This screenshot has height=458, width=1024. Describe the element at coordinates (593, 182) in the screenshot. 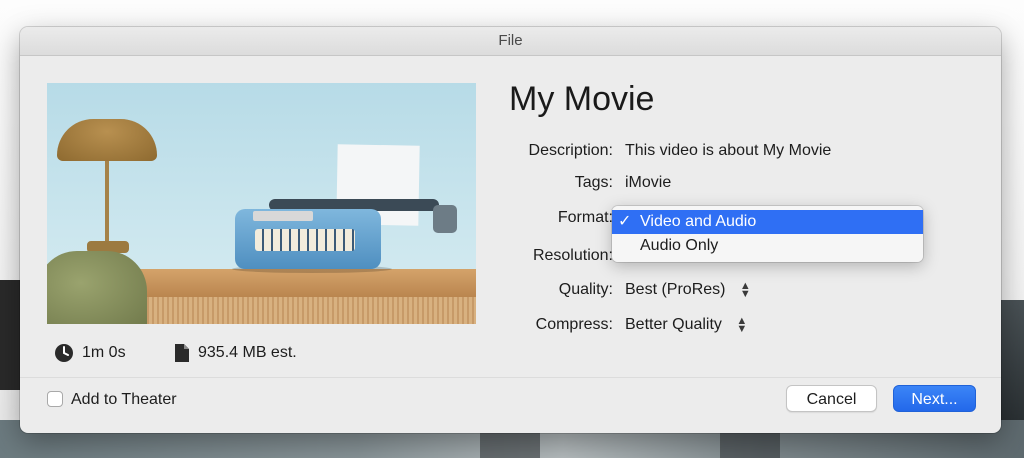

I see `tags-label: Tags:` at that location.